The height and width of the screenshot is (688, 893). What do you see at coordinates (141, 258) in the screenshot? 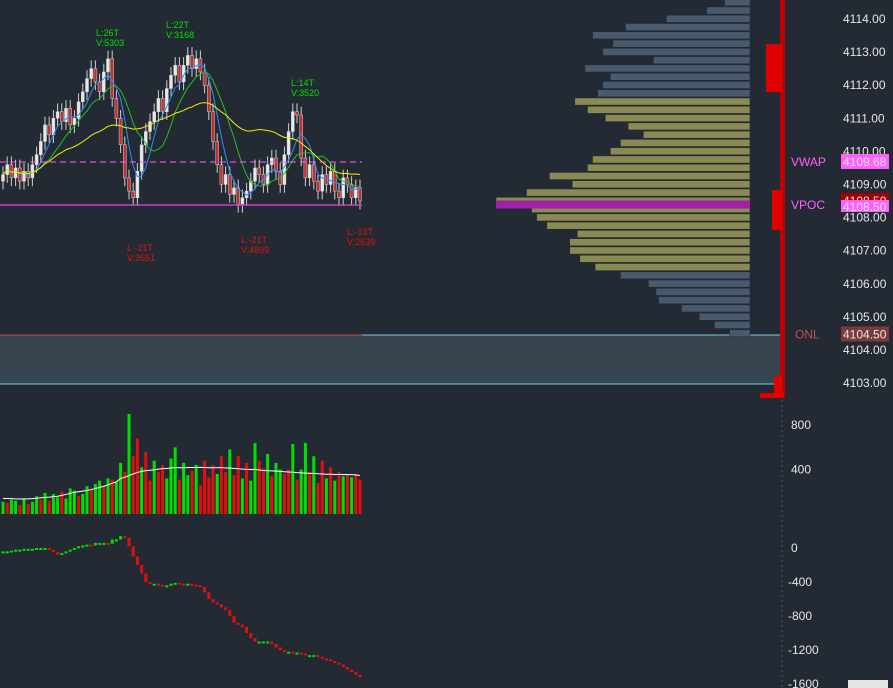
I see `swing-label-line2: V:3551` at bounding box center [141, 258].